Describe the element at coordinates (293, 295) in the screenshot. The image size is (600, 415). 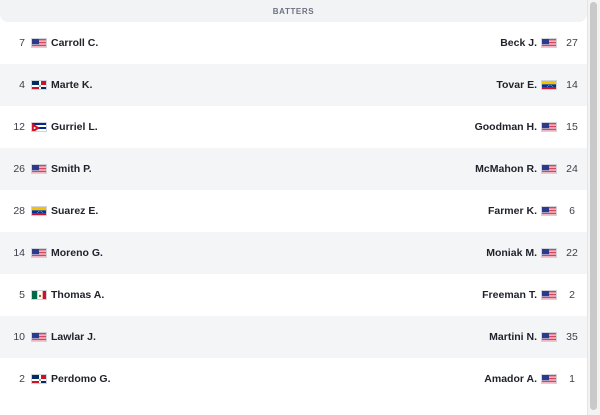
I see `player-row: 5 Thomas A. Freeman T. 2` at that location.